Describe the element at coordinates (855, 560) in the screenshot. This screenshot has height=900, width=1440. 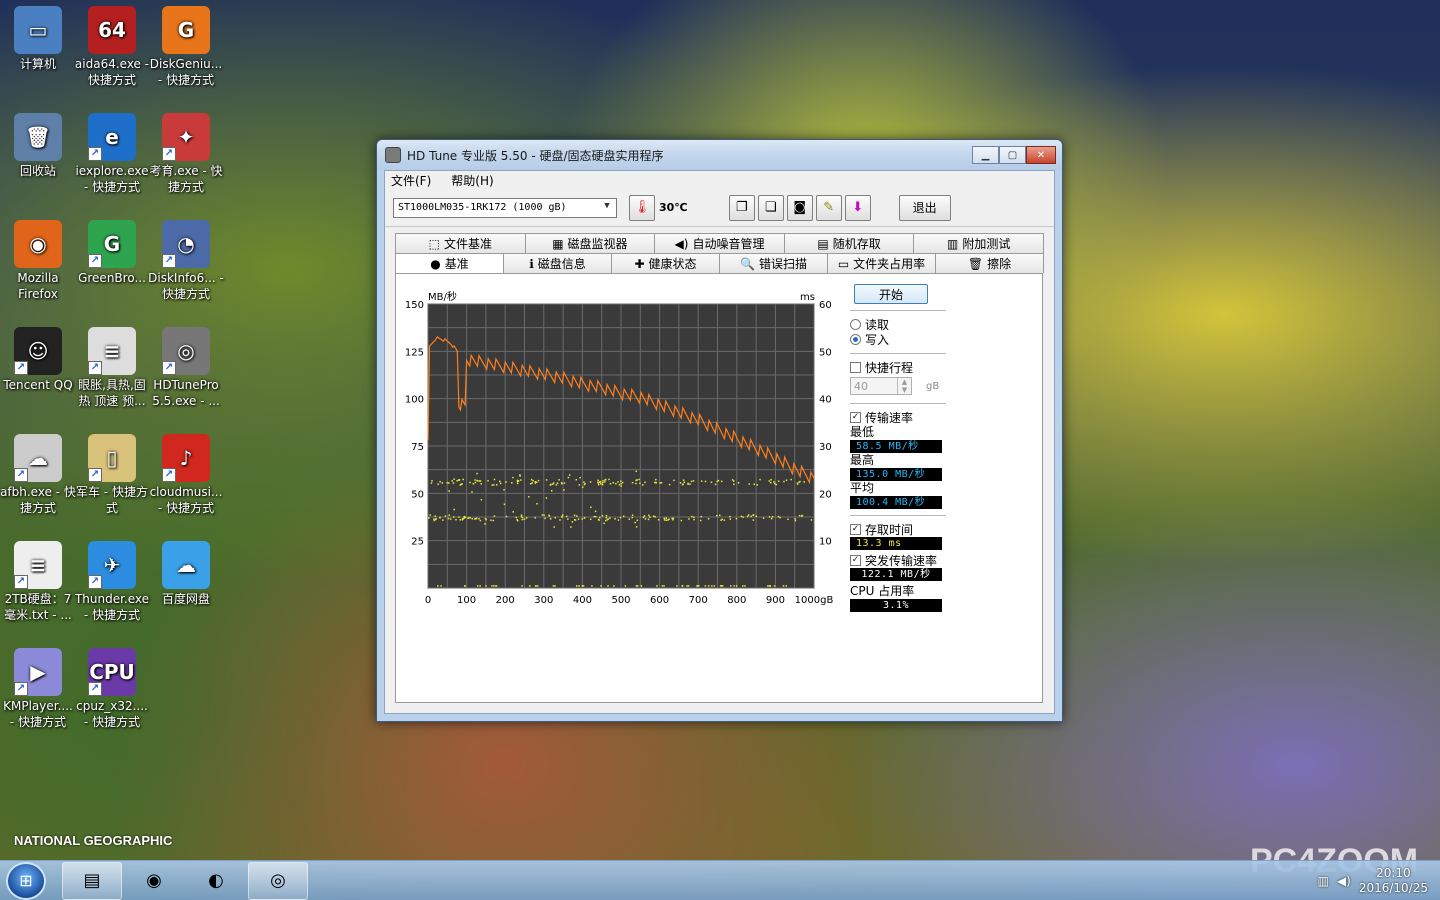
I see `burst-rate-checkbox: ✓` at that location.